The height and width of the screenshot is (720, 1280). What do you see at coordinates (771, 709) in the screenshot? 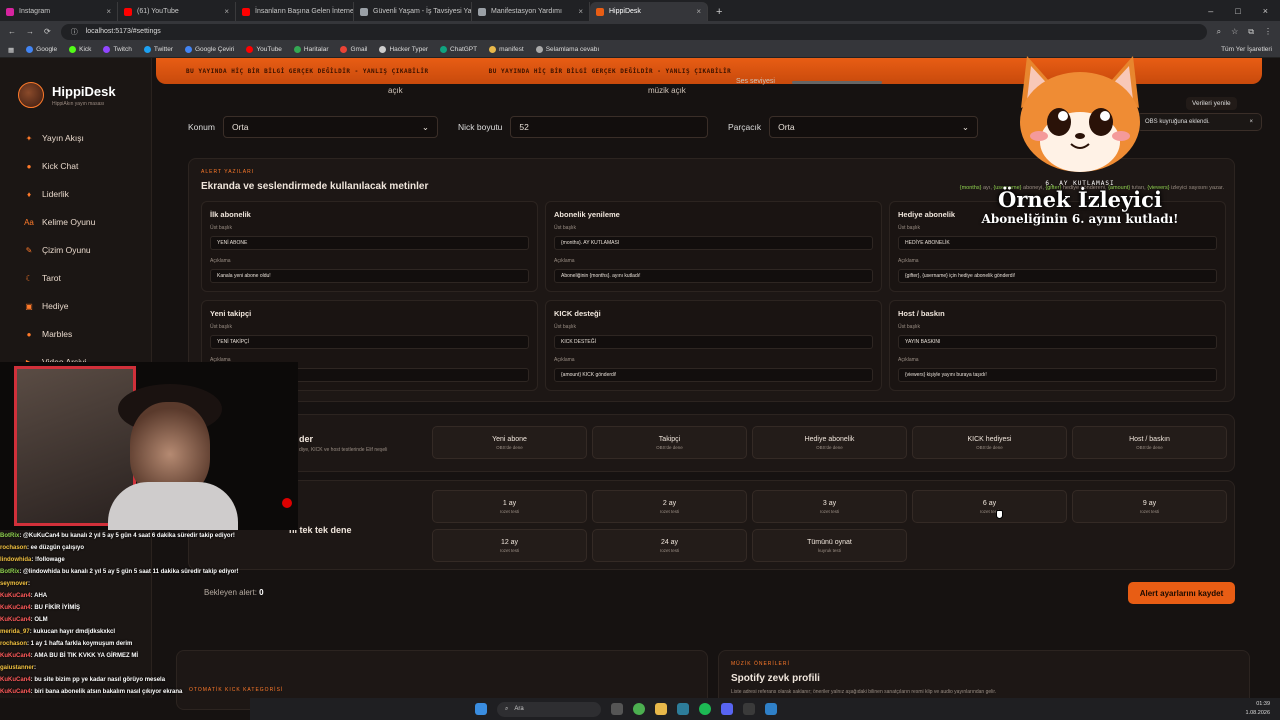
I see `vscode-icon` at bounding box center [771, 709].